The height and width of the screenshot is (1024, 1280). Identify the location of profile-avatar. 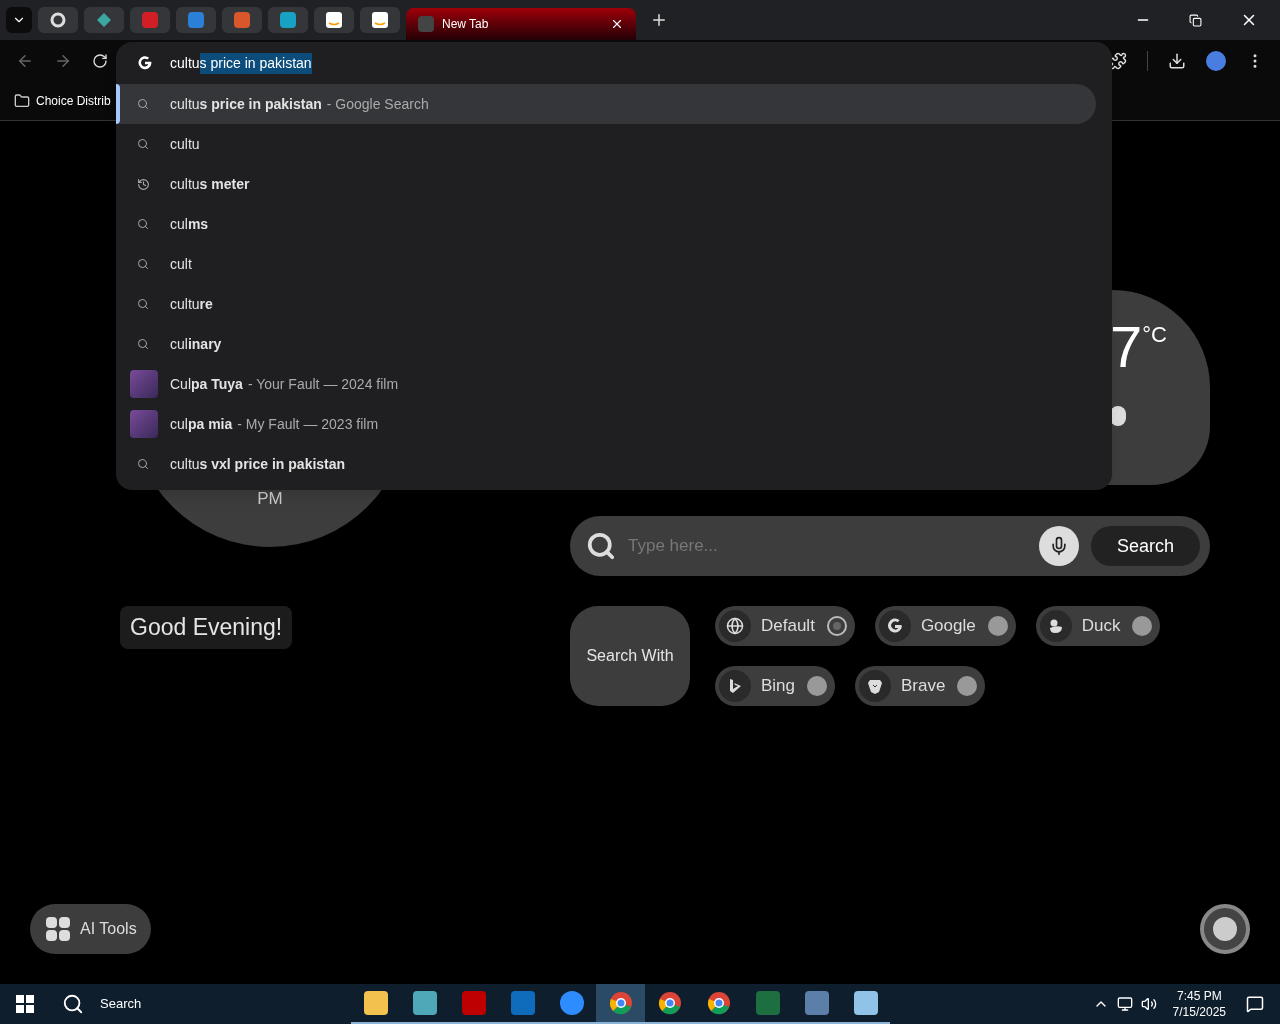
(1216, 61).